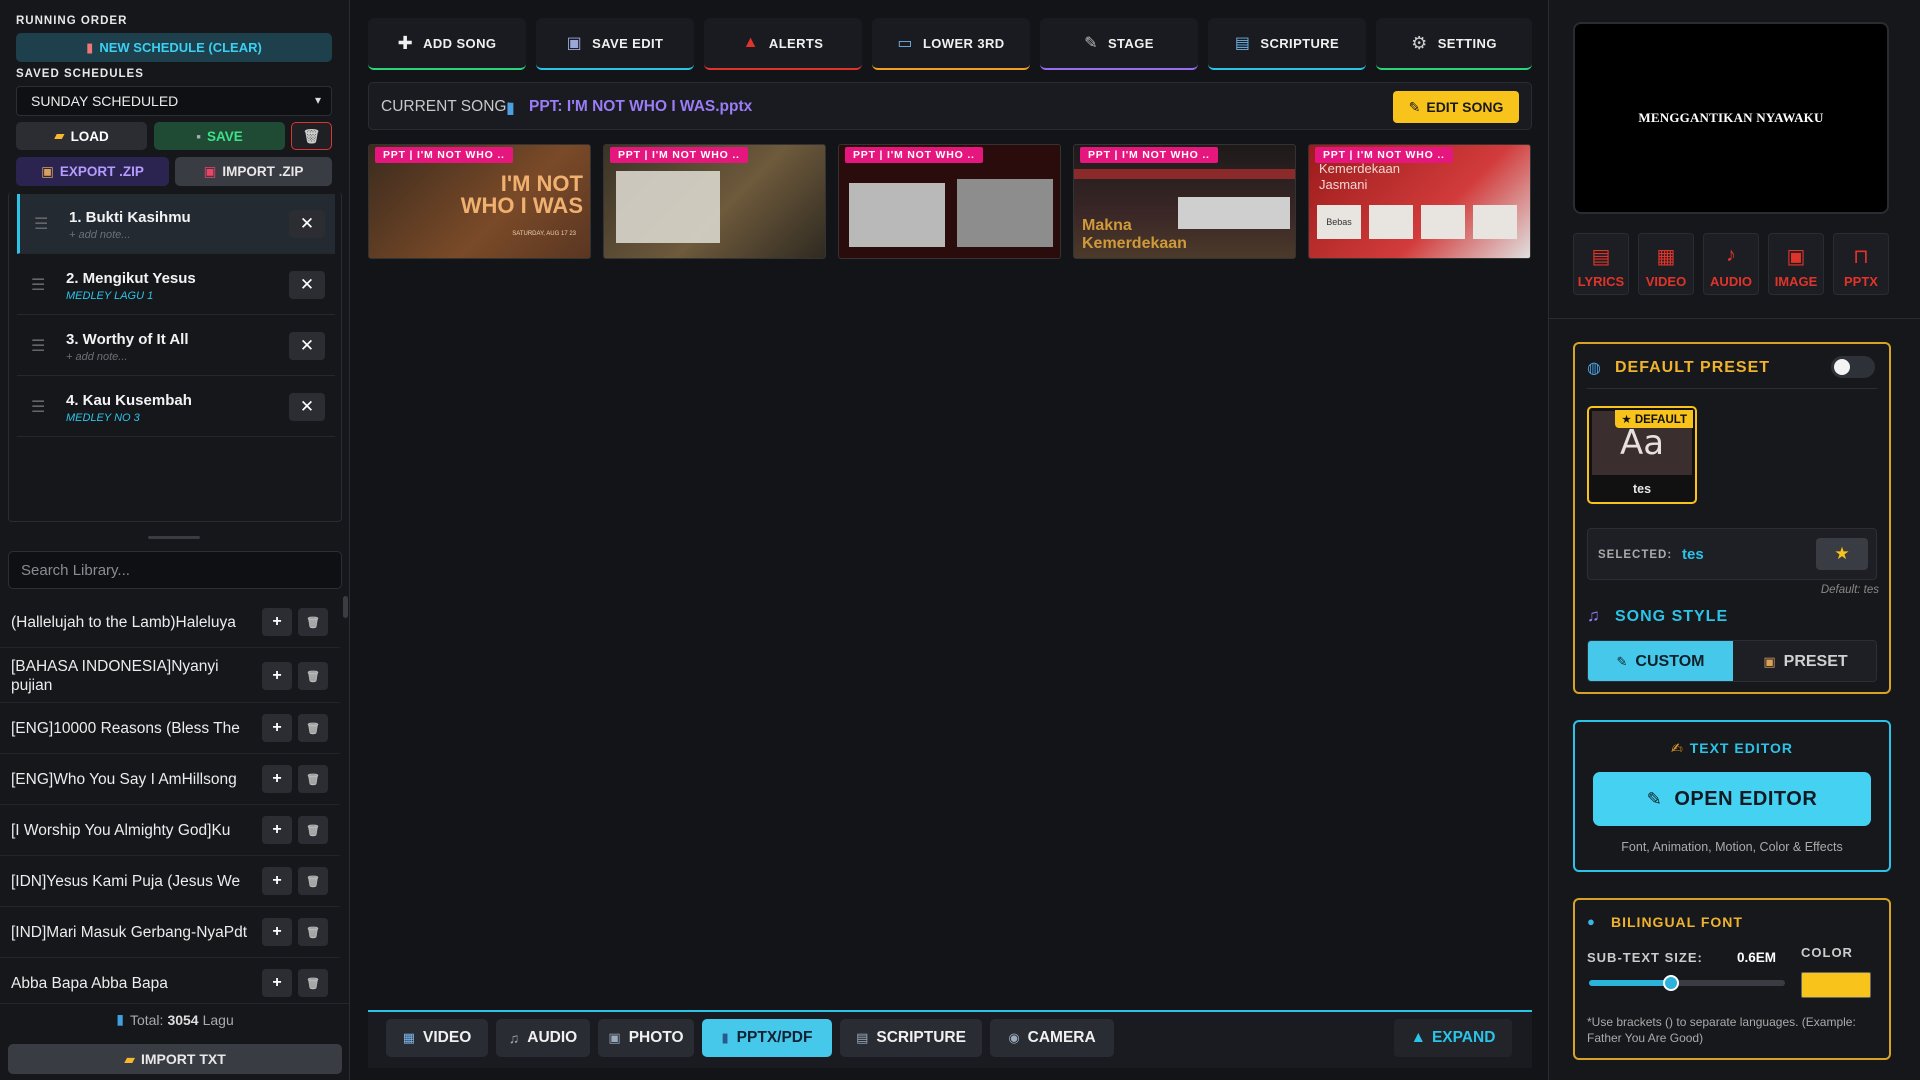  I want to click on resize-handle, so click(174, 537).